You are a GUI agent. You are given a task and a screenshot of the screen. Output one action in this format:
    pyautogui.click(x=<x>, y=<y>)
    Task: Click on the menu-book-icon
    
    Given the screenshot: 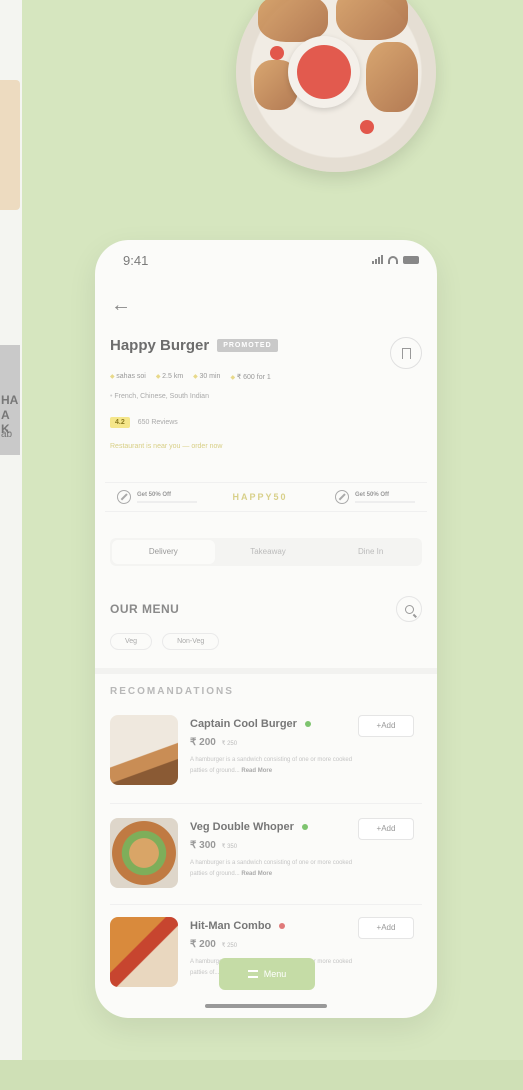 What is the action you would take?
    pyautogui.click(x=252, y=974)
    